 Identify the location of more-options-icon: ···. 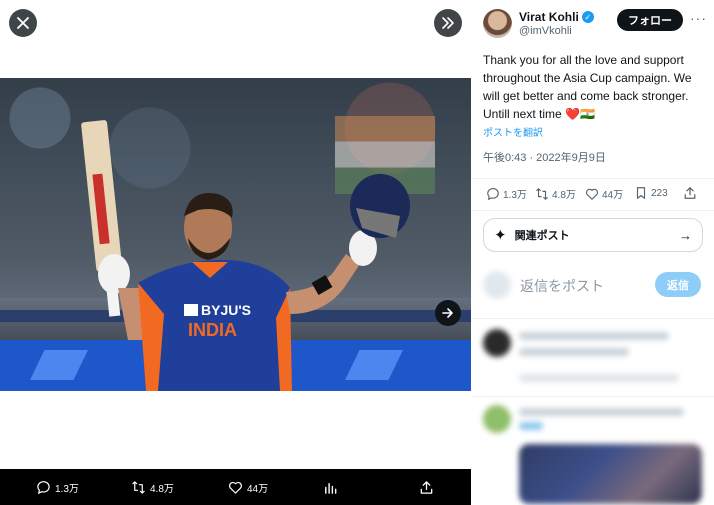
(698, 18).